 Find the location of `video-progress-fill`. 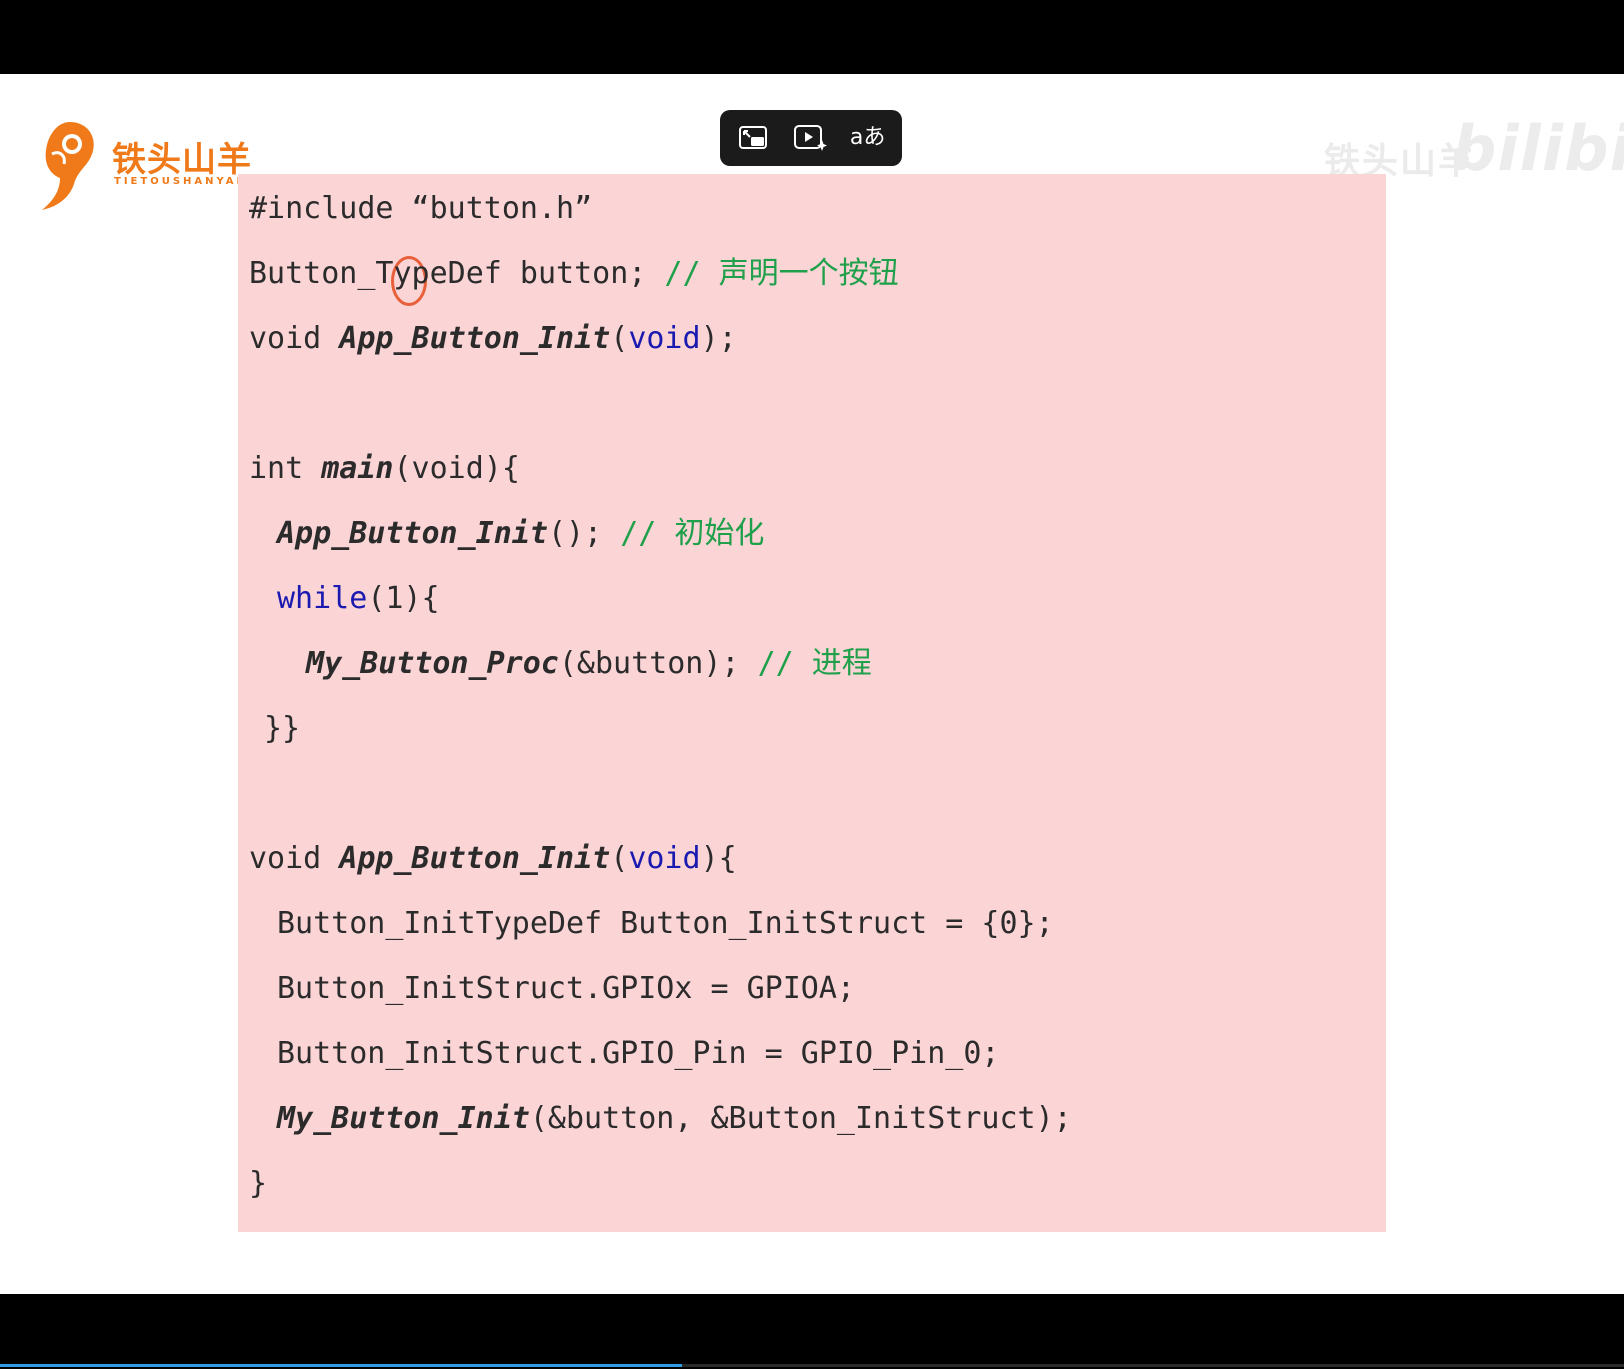

video-progress-fill is located at coordinates (341, 1365).